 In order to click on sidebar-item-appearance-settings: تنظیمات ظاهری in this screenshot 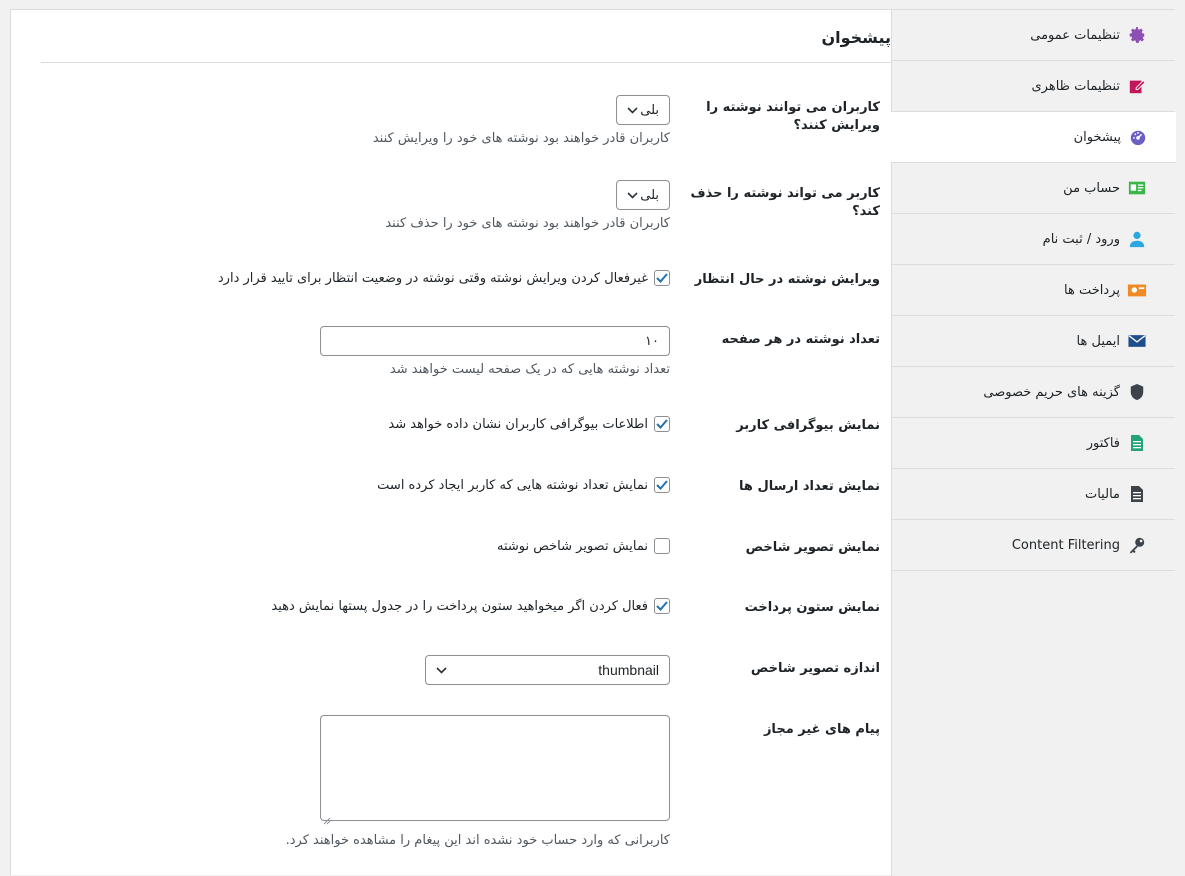, I will do `click(1033, 86)`.